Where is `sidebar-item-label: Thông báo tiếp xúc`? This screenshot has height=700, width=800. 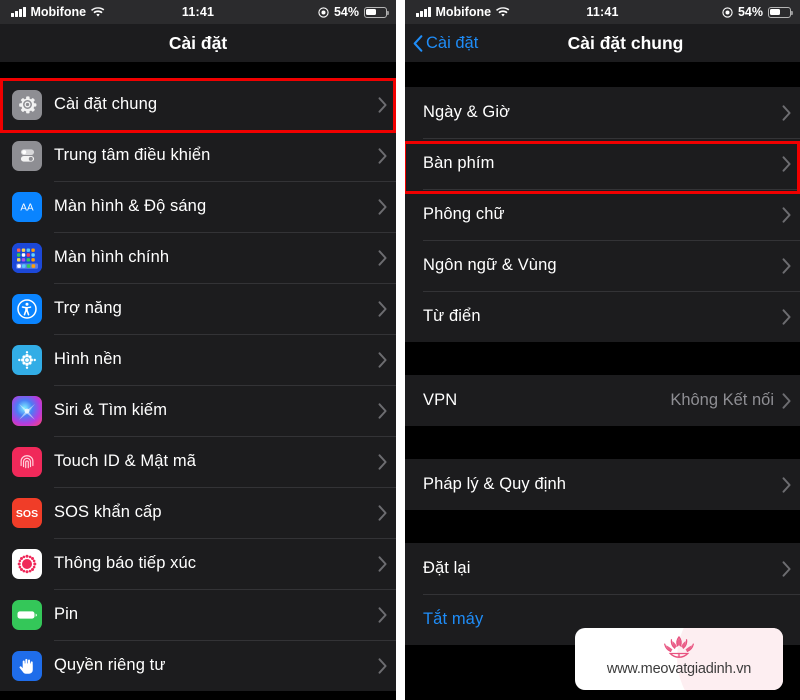
sidebar-item-label: Thông báo tiếp xúc is located at coordinates (125, 563).